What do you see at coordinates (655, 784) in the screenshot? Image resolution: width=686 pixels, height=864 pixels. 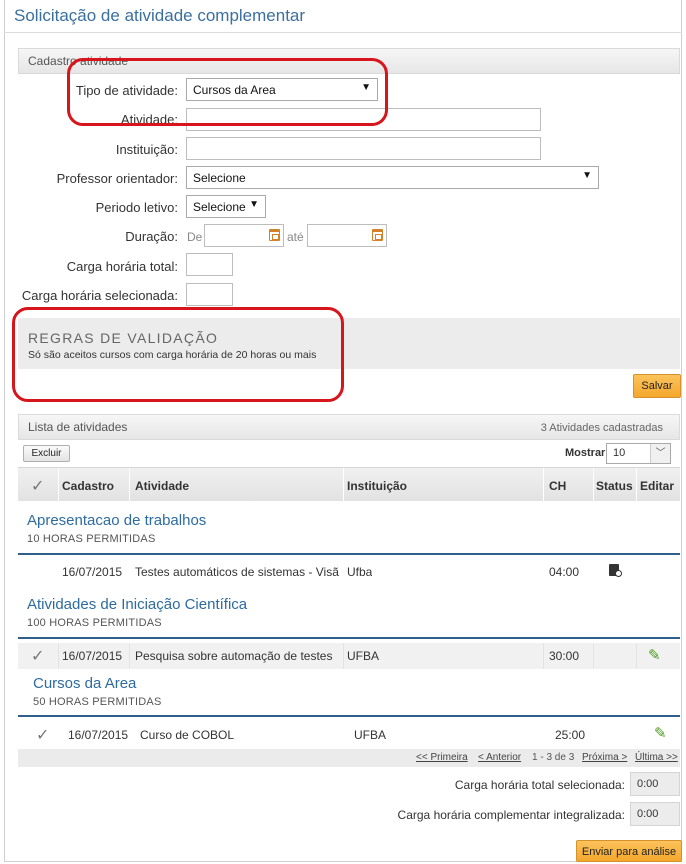 I see `total-selecionada-value: 0:00` at bounding box center [655, 784].